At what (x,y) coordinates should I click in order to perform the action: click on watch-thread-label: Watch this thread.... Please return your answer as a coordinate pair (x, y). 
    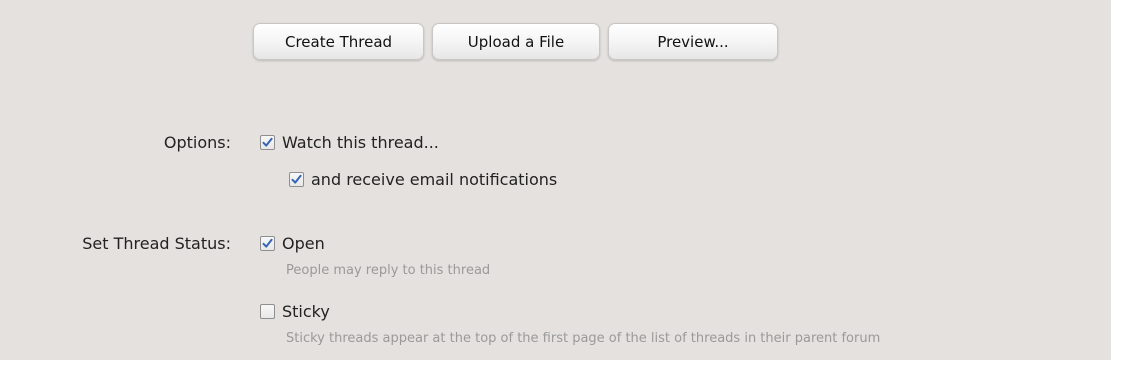
    Looking at the image, I should click on (360, 142).